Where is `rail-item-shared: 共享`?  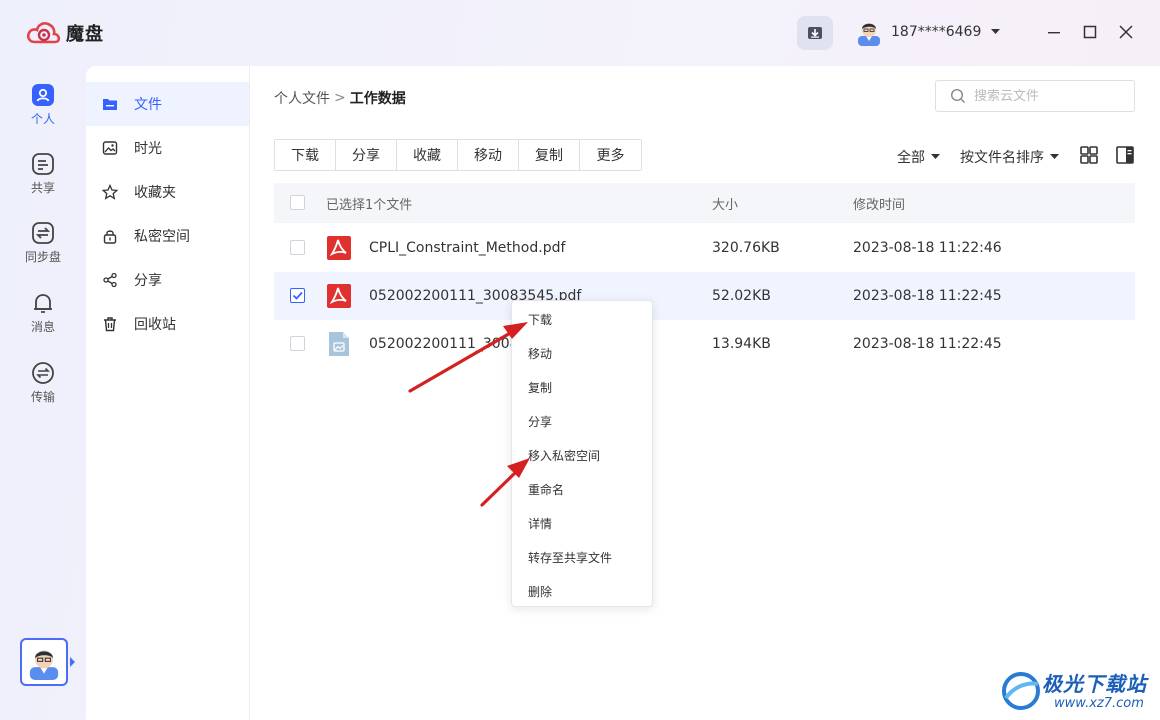 rail-item-shared: 共享 is located at coordinates (43, 174).